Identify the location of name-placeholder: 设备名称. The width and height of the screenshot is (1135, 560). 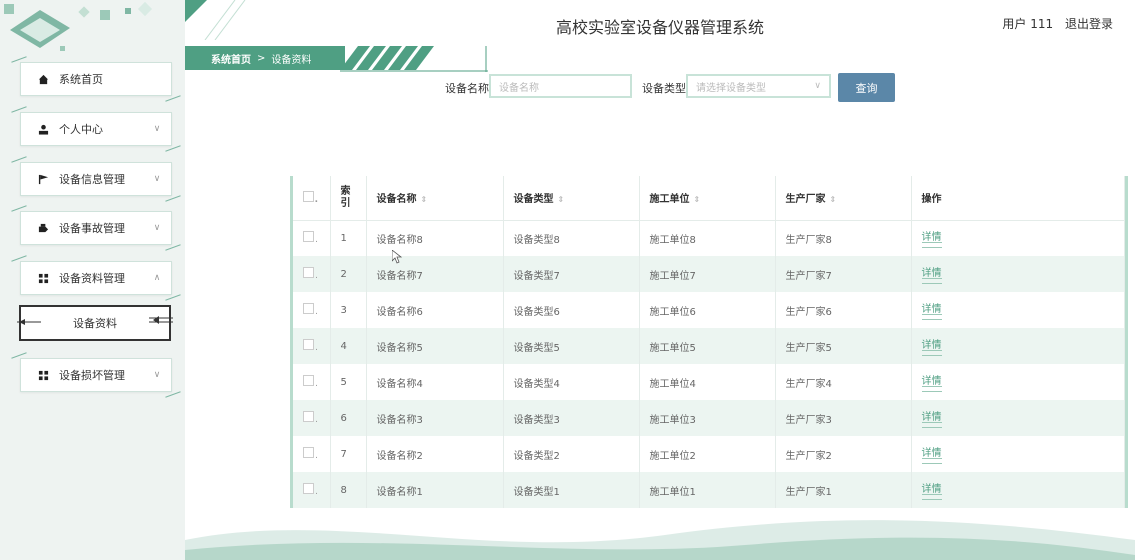
(519, 88).